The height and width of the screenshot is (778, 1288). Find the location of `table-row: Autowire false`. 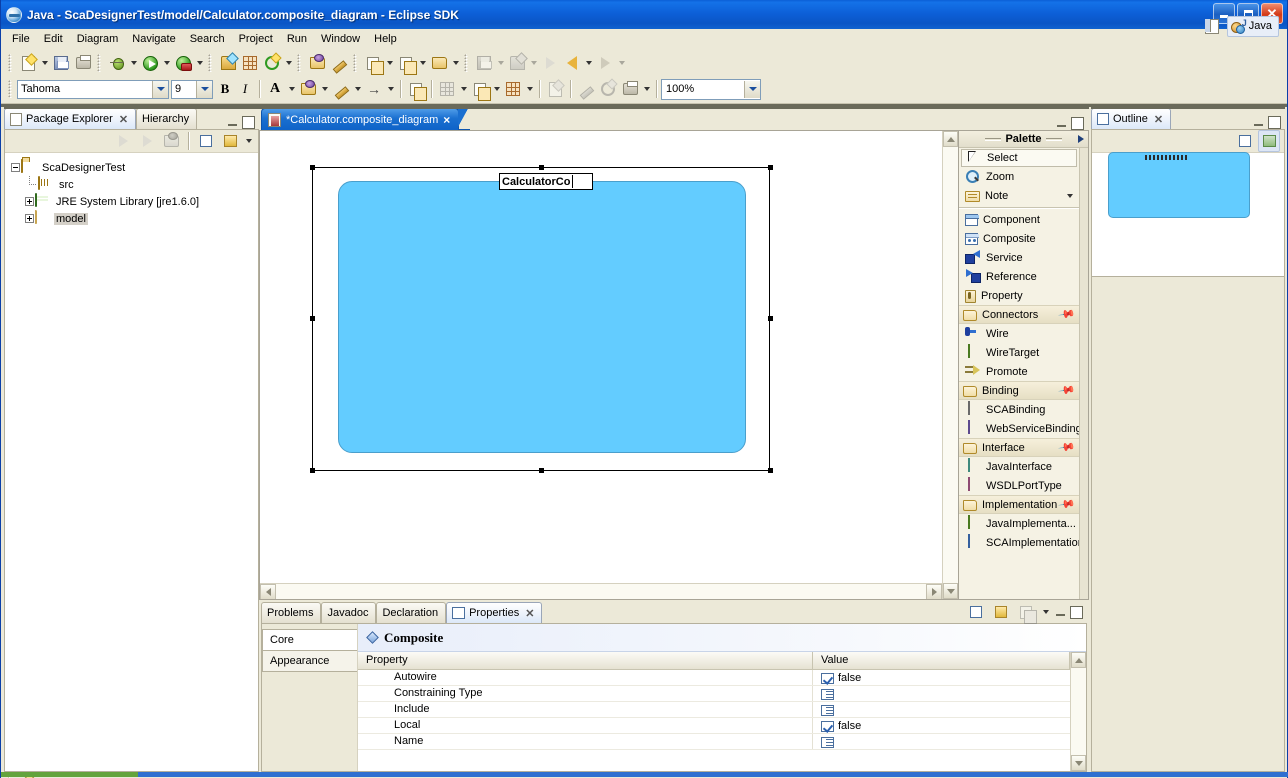

table-row: Autowire false is located at coordinates (714, 678).